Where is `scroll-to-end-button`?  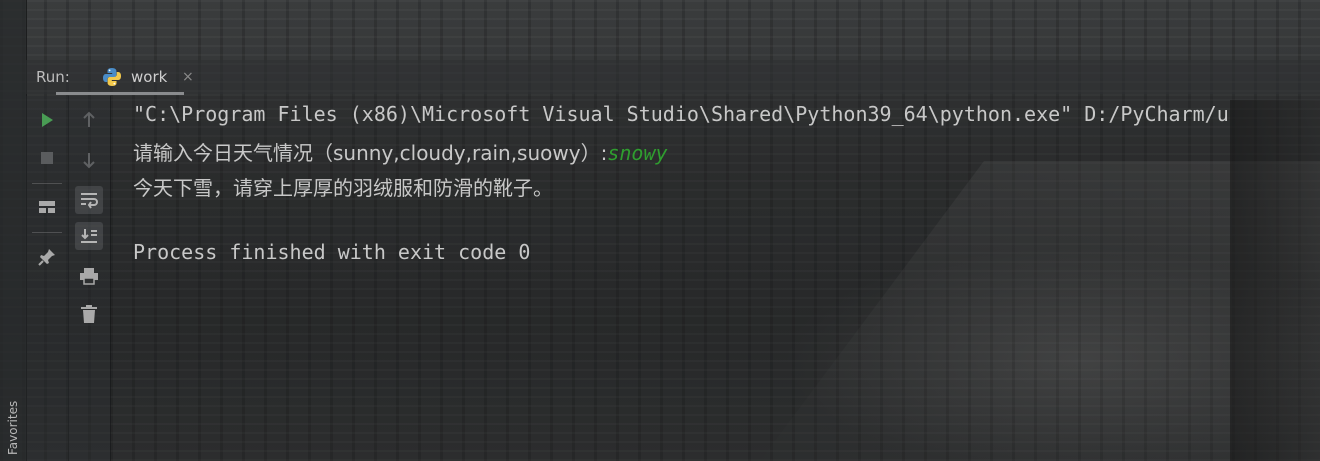
scroll-to-end-button is located at coordinates (89, 236).